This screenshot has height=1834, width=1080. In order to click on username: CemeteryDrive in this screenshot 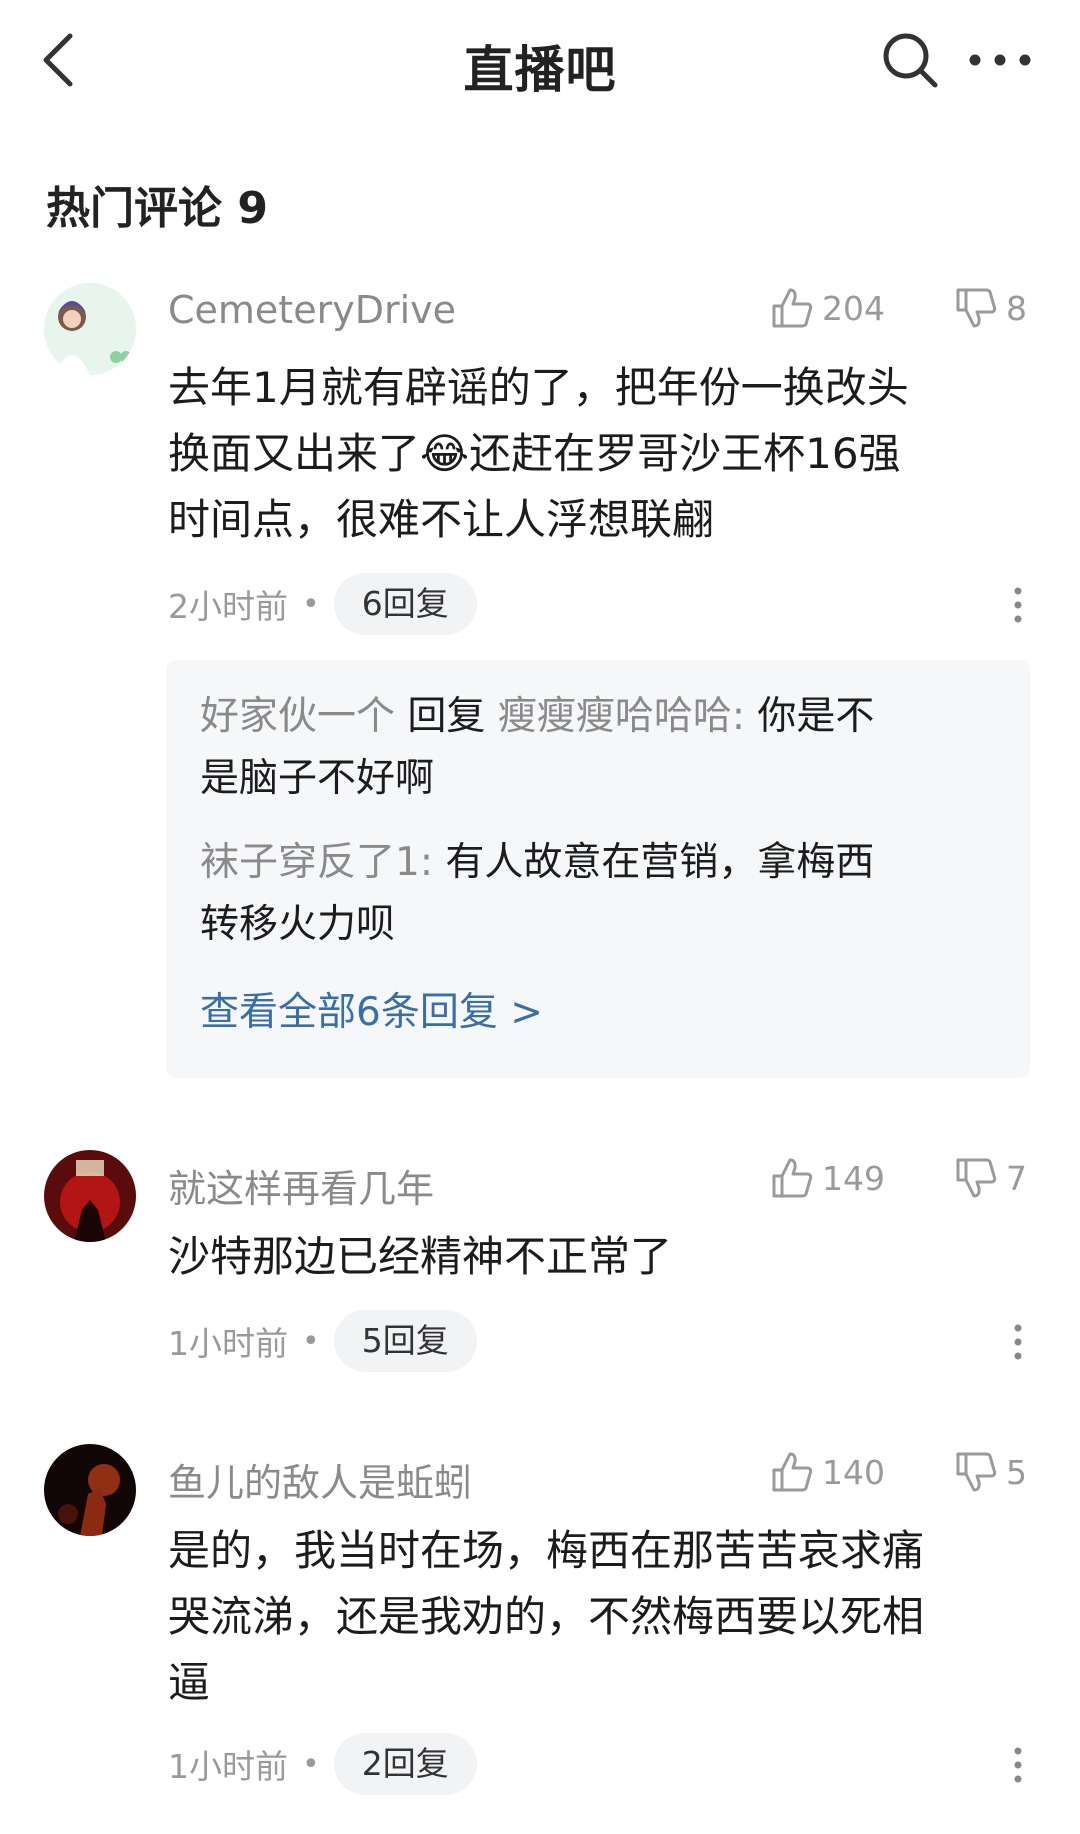, I will do `click(312, 310)`.